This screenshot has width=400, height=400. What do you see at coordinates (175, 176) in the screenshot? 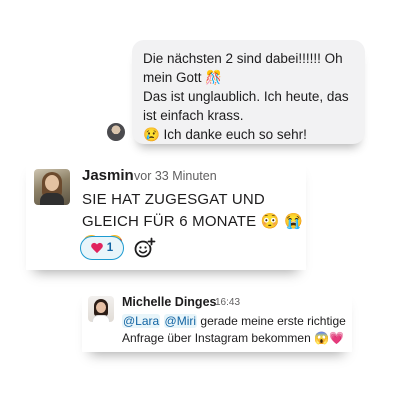
I see `message-timestamp: vor 33 Minuten` at bounding box center [175, 176].